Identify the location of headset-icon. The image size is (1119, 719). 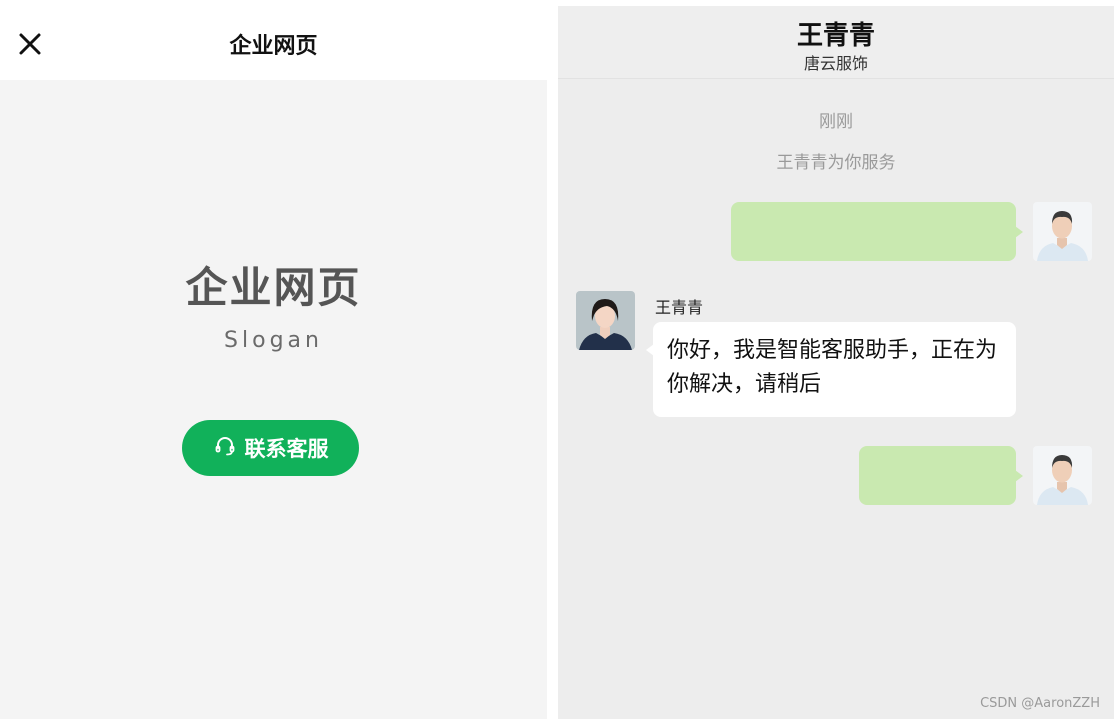
(225, 448).